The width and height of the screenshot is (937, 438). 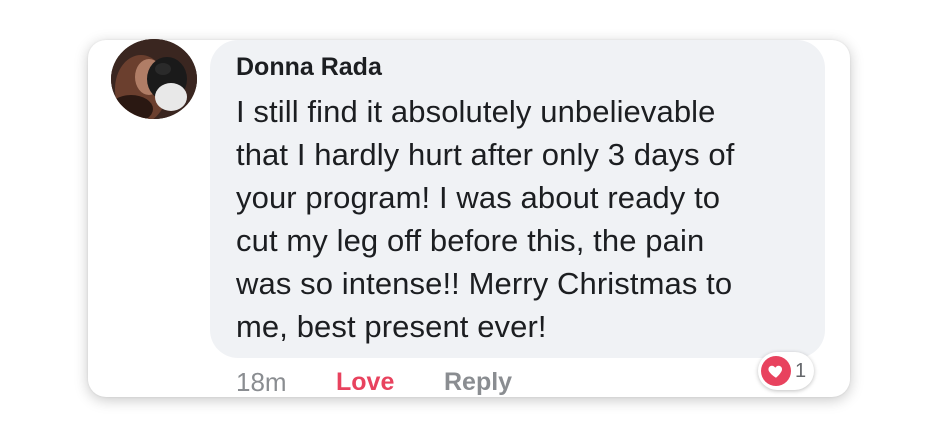 I want to click on reaction-badge: 1, so click(x=786, y=371).